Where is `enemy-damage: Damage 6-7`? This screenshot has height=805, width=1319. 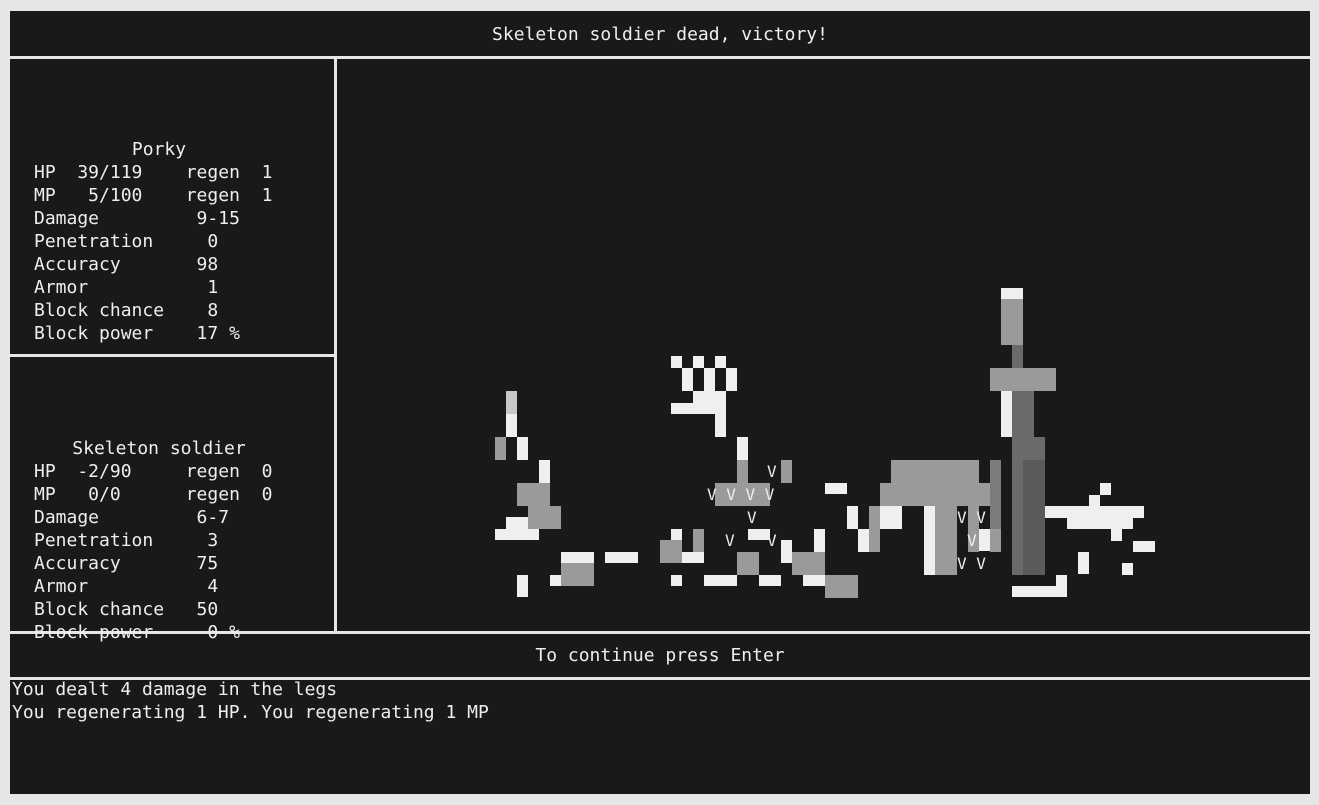 enemy-damage: Damage 6-7 is located at coordinates (132, 517).